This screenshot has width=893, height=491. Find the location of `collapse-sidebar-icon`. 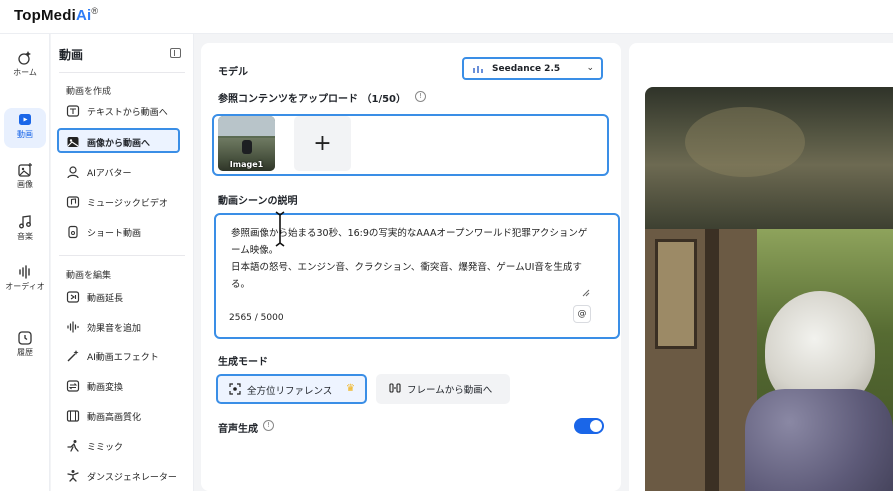

collapse-sidebar-icon is located at coordinates (175, 53).